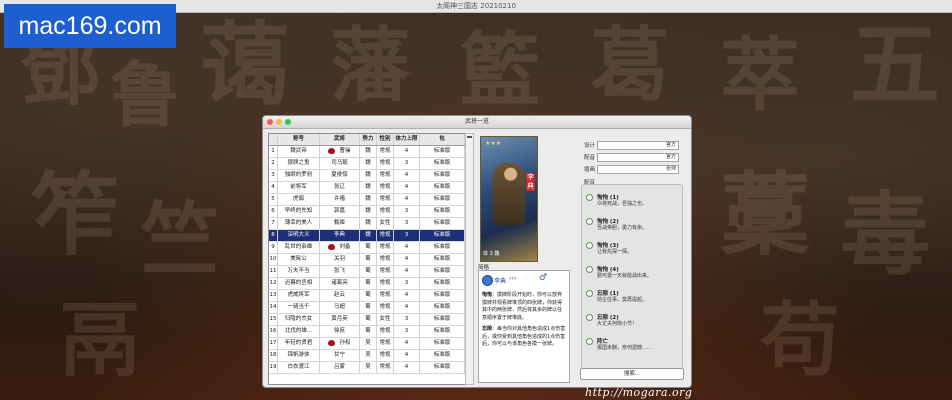 This screenshot has height=400, width=952. Describe the element at coordinates (273, 247) in the screenshot. I see `row-index: 9` at that location.